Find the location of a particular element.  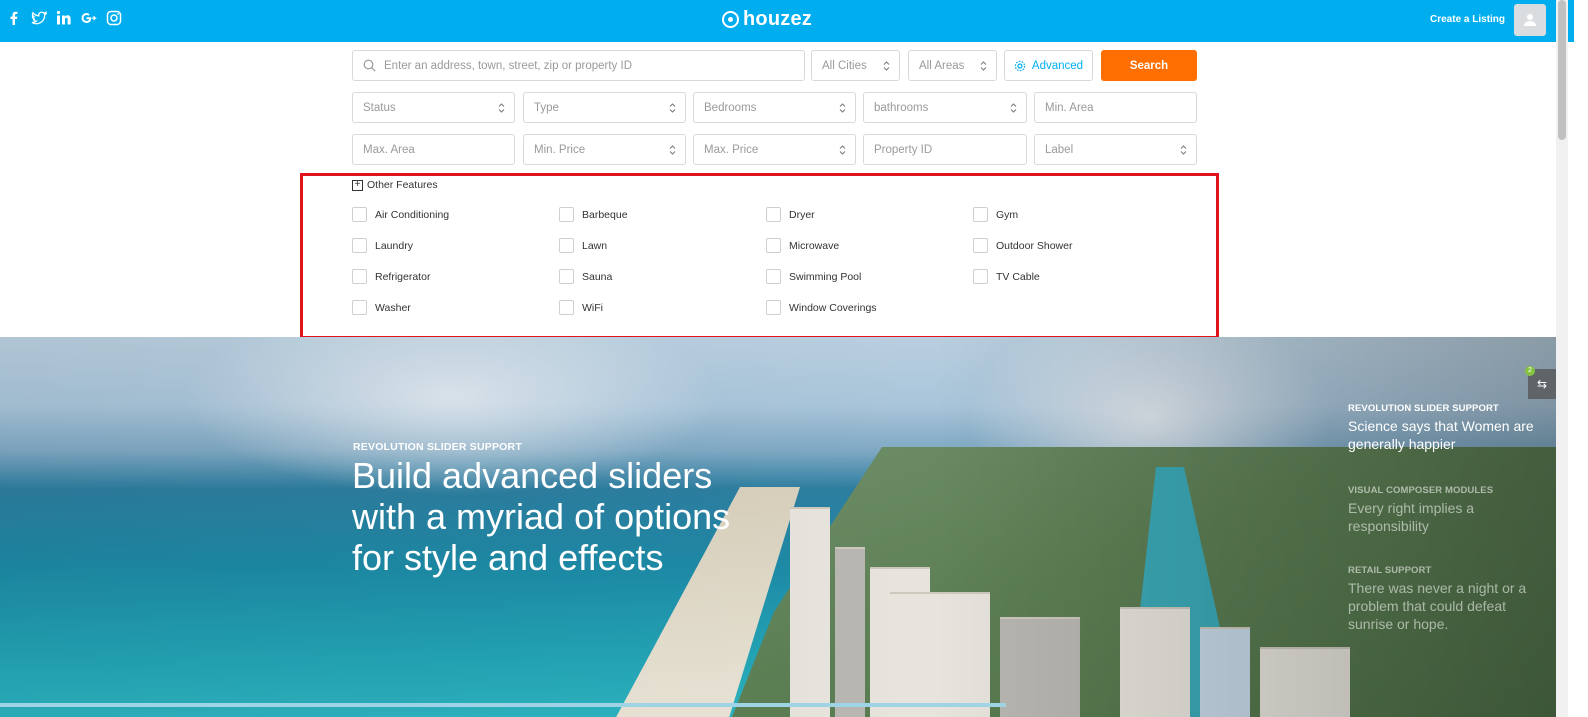

property-id-placeholder: Property ID is located at coordinates (903, 149).